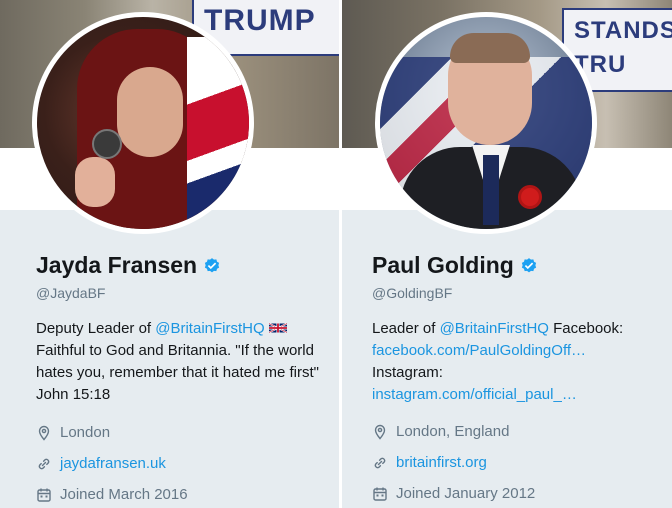  I want to click on location-row: London, England, so click(518, 431).